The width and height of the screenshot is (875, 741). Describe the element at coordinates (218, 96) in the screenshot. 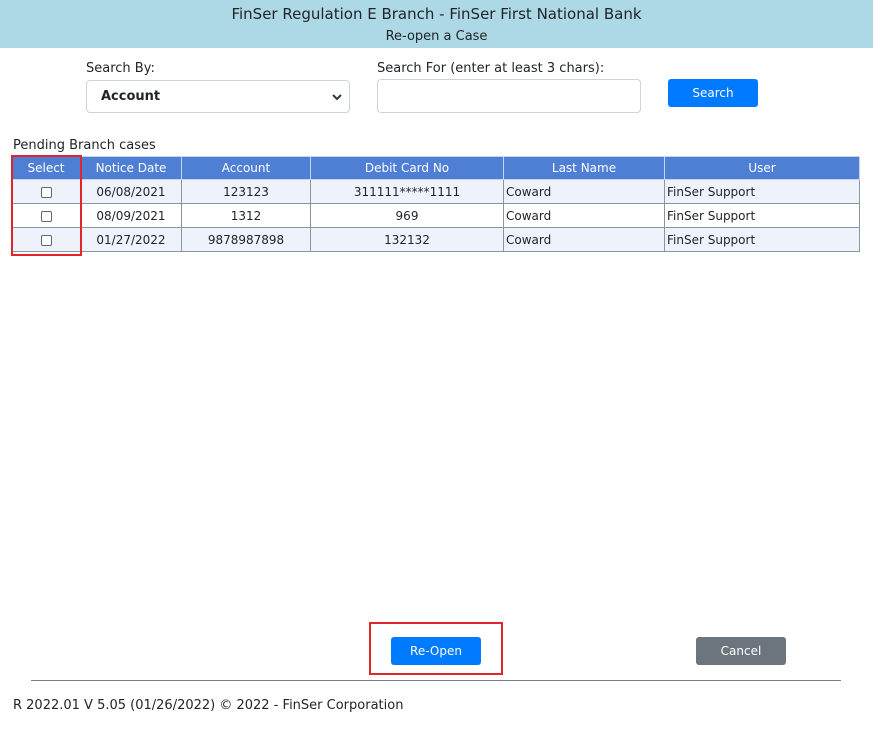

I see `search-by-select: Account` at that location.